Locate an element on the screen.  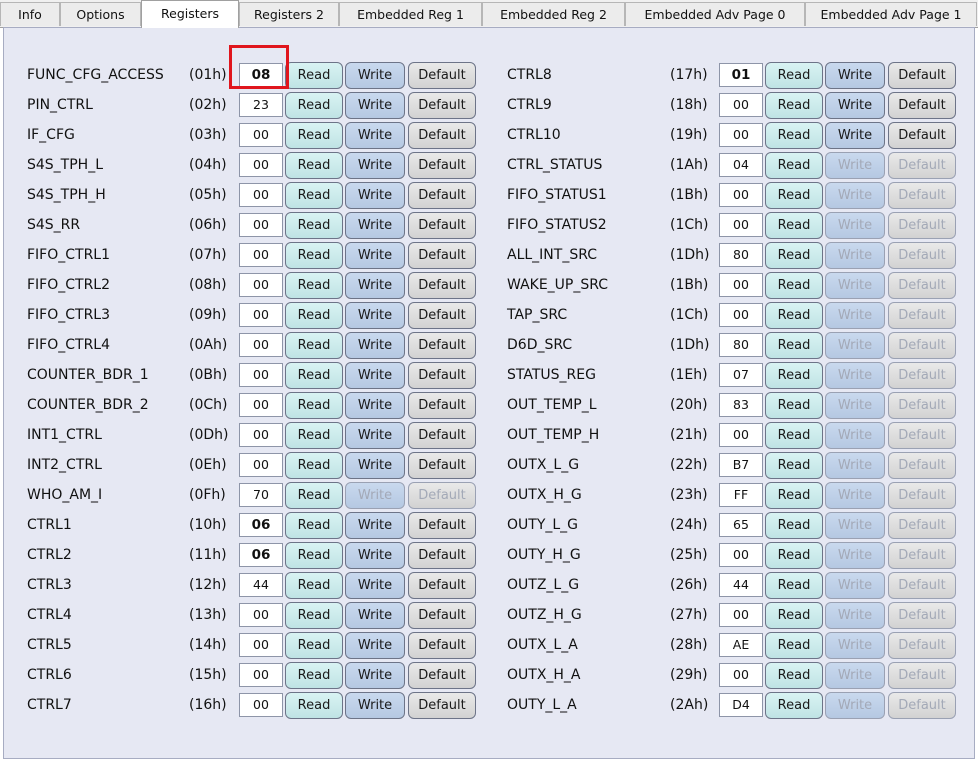
register-value-field: B7 is located at coordinates (741, 465).